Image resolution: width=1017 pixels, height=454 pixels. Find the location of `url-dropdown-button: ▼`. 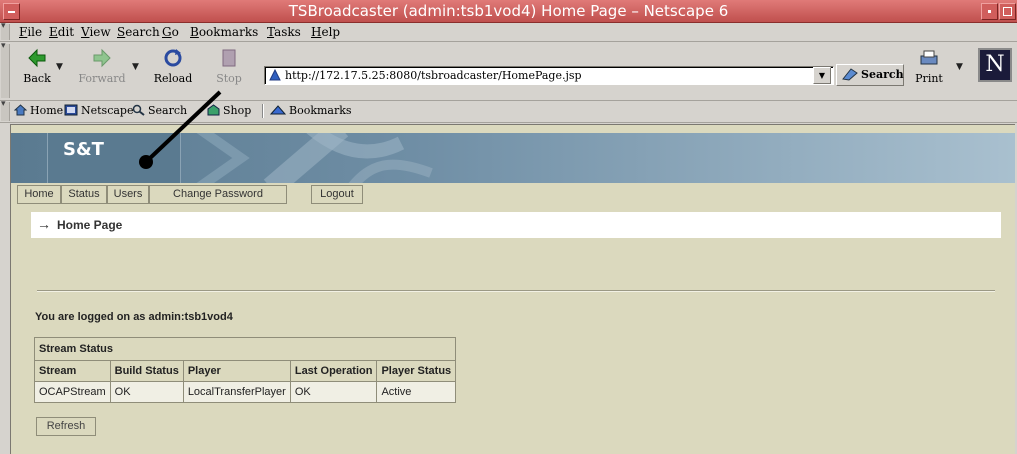

url-dropdown-button: ▼ is located at coordinates (822, 75).